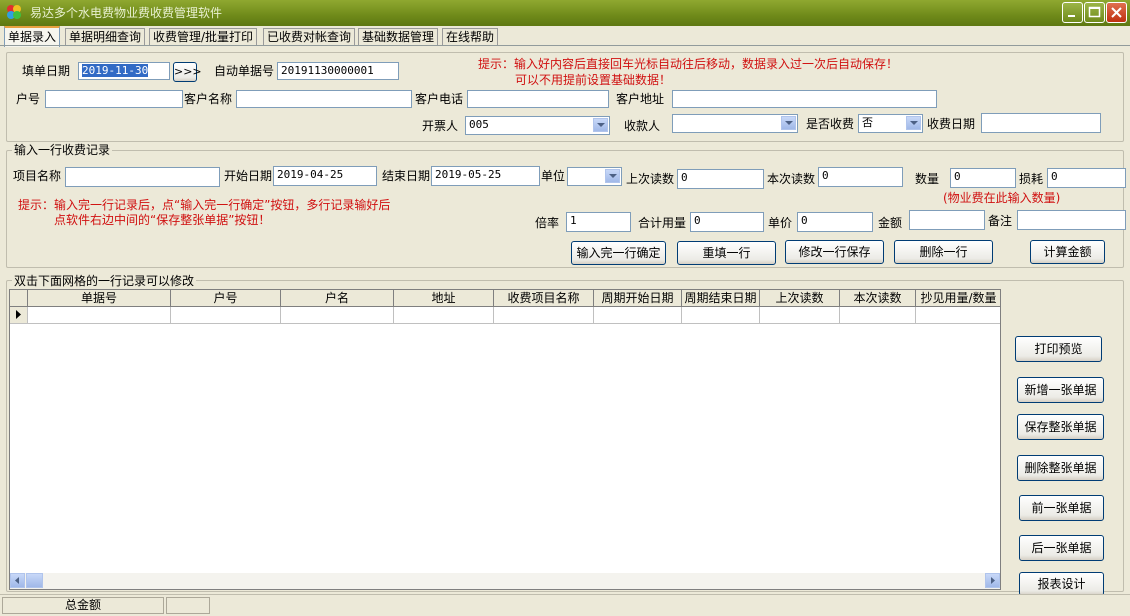  Describe the element at coordinates (124, 71) in the screenshot. I see `fill-date-field: 2019-11-30` at that location.